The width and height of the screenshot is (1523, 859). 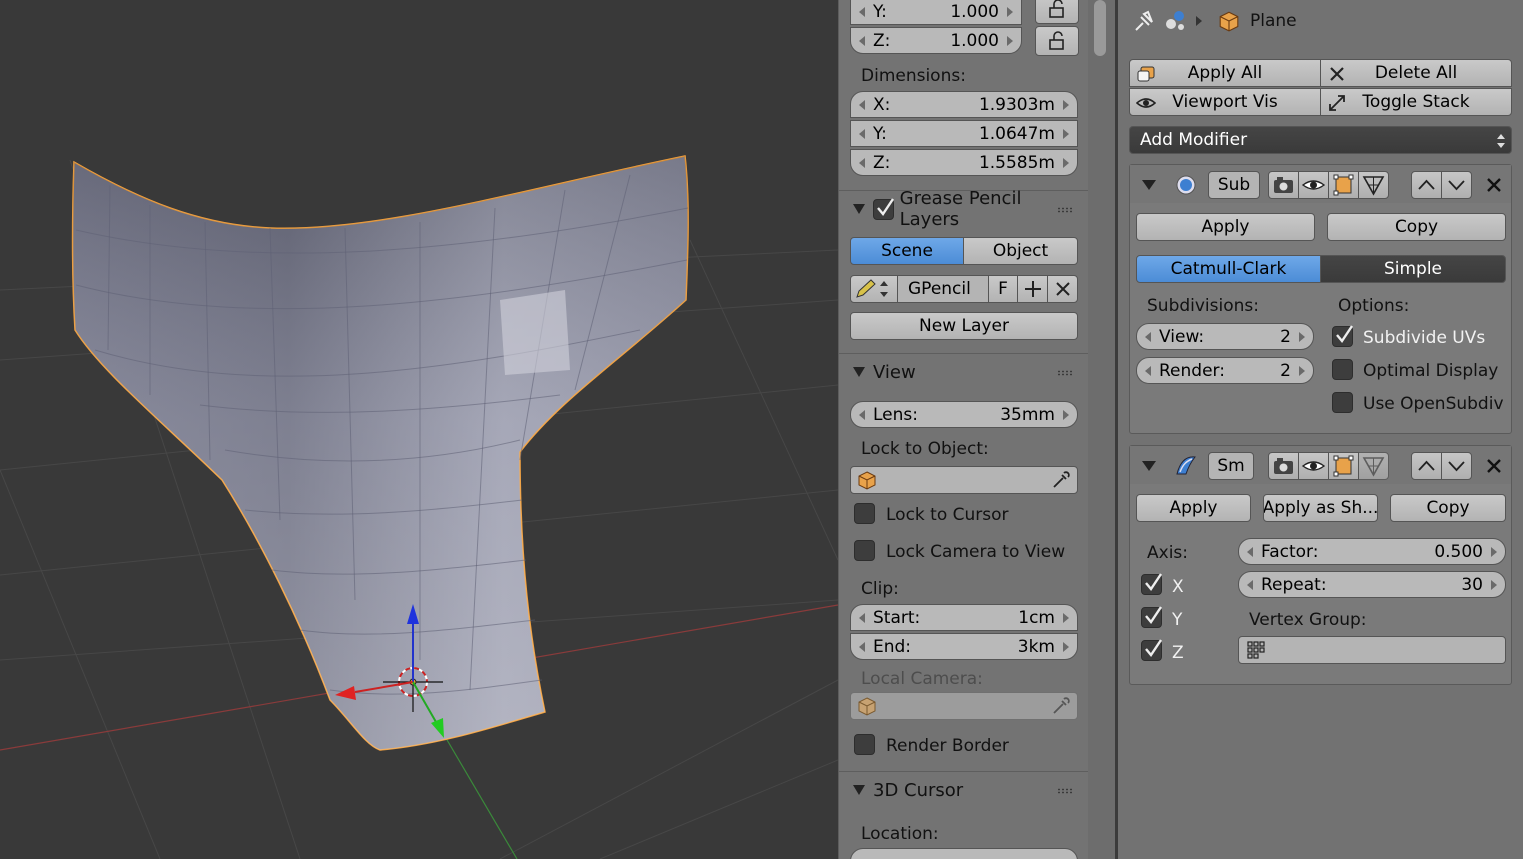 I want to click on toggle-stack-button: Toggle Stack, so click(x=1416, y=102).